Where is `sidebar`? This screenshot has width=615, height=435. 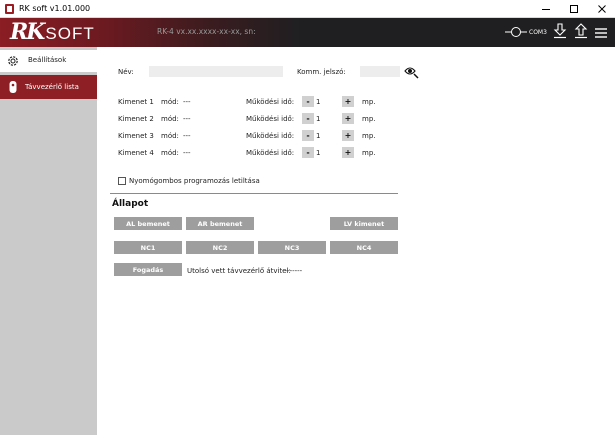
sidebar is located at coordinates (48, 241).